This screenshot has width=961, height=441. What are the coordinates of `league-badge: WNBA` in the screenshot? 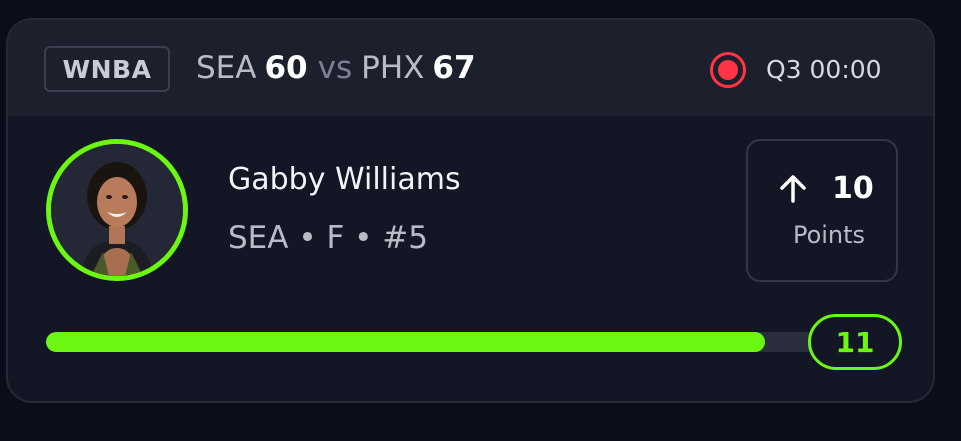 It's located at (107, 69).